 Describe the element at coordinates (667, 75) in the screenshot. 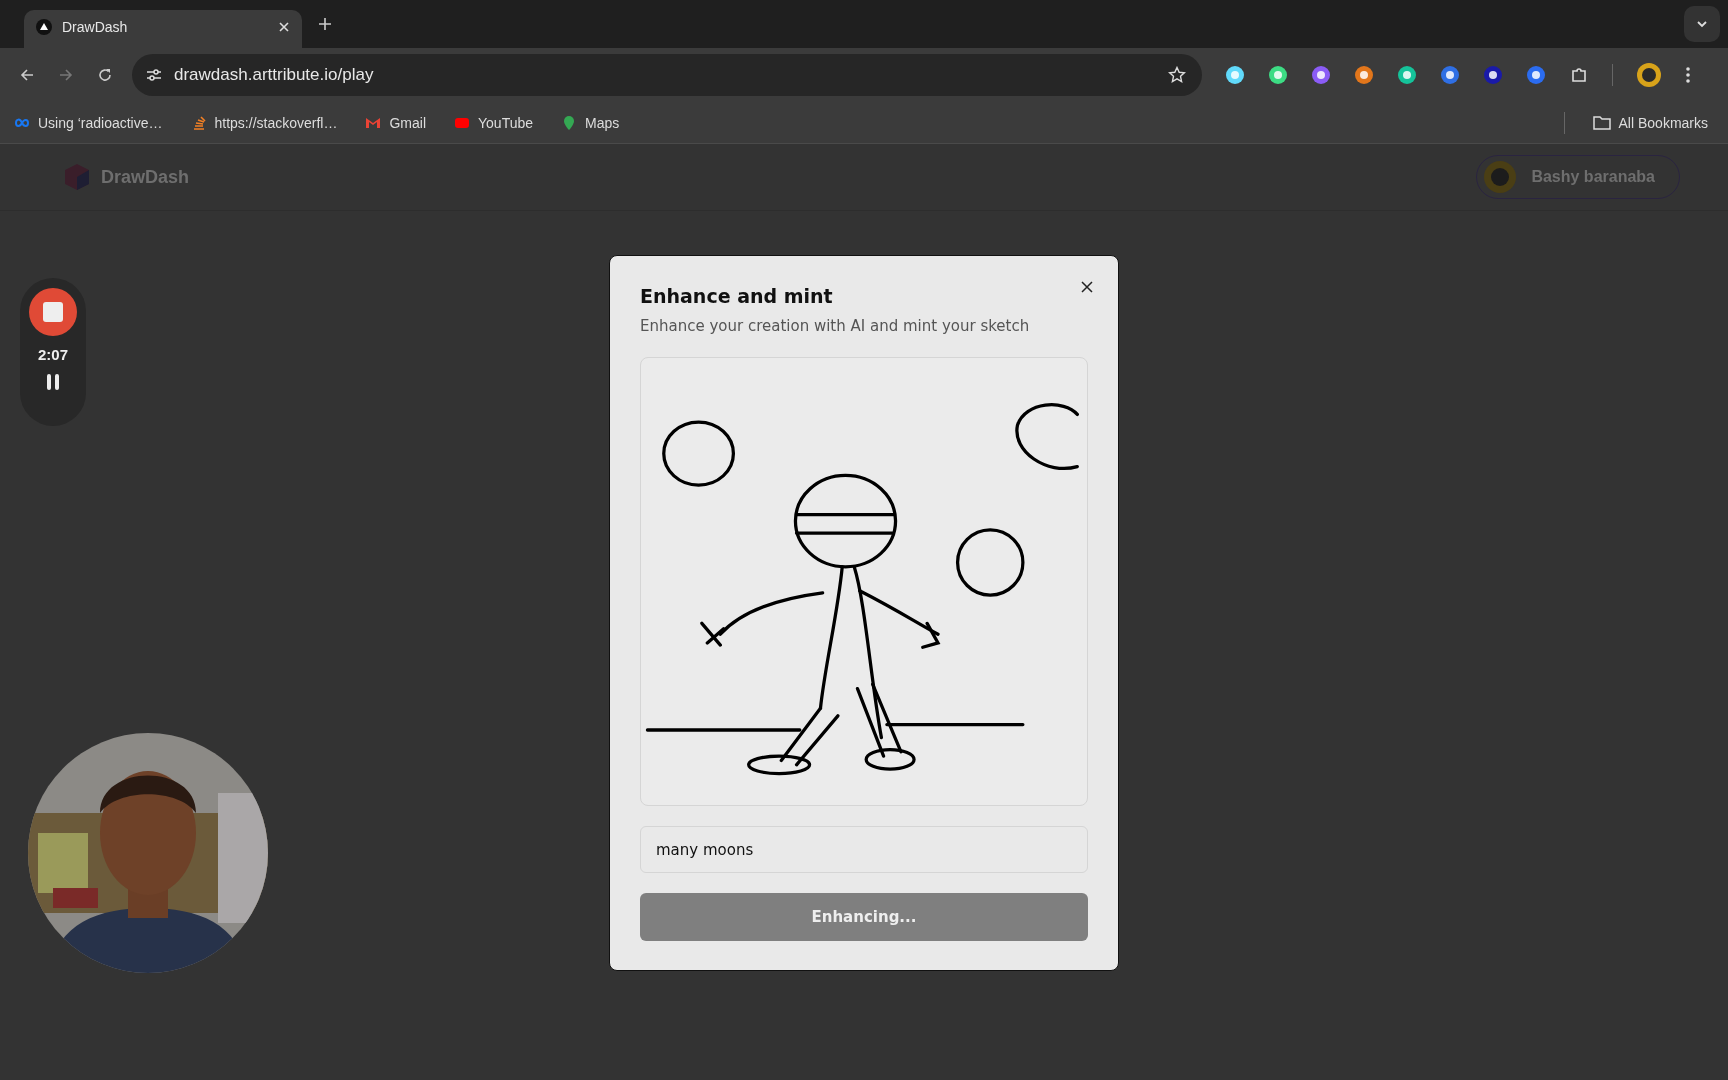

I see `address-bar: drawdash.arttribute.io/play` at that location.